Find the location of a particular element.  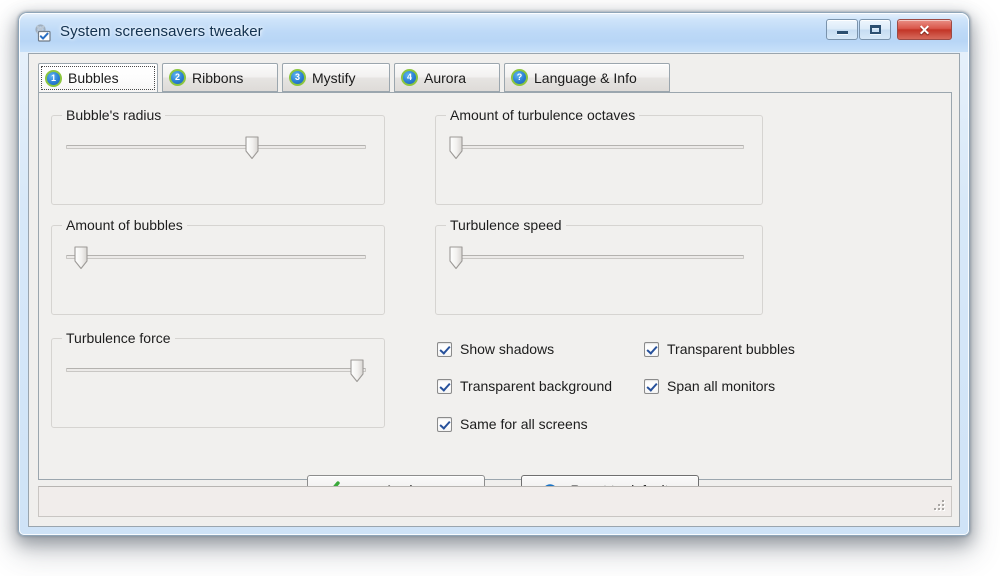

tab-bubbles-label: Bubbles is located at coordinates (93, 78).